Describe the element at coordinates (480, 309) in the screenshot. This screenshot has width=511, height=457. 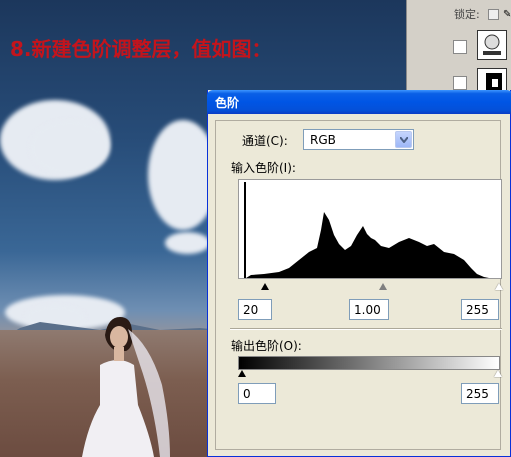
I see `input-white-field: 255` at that location.